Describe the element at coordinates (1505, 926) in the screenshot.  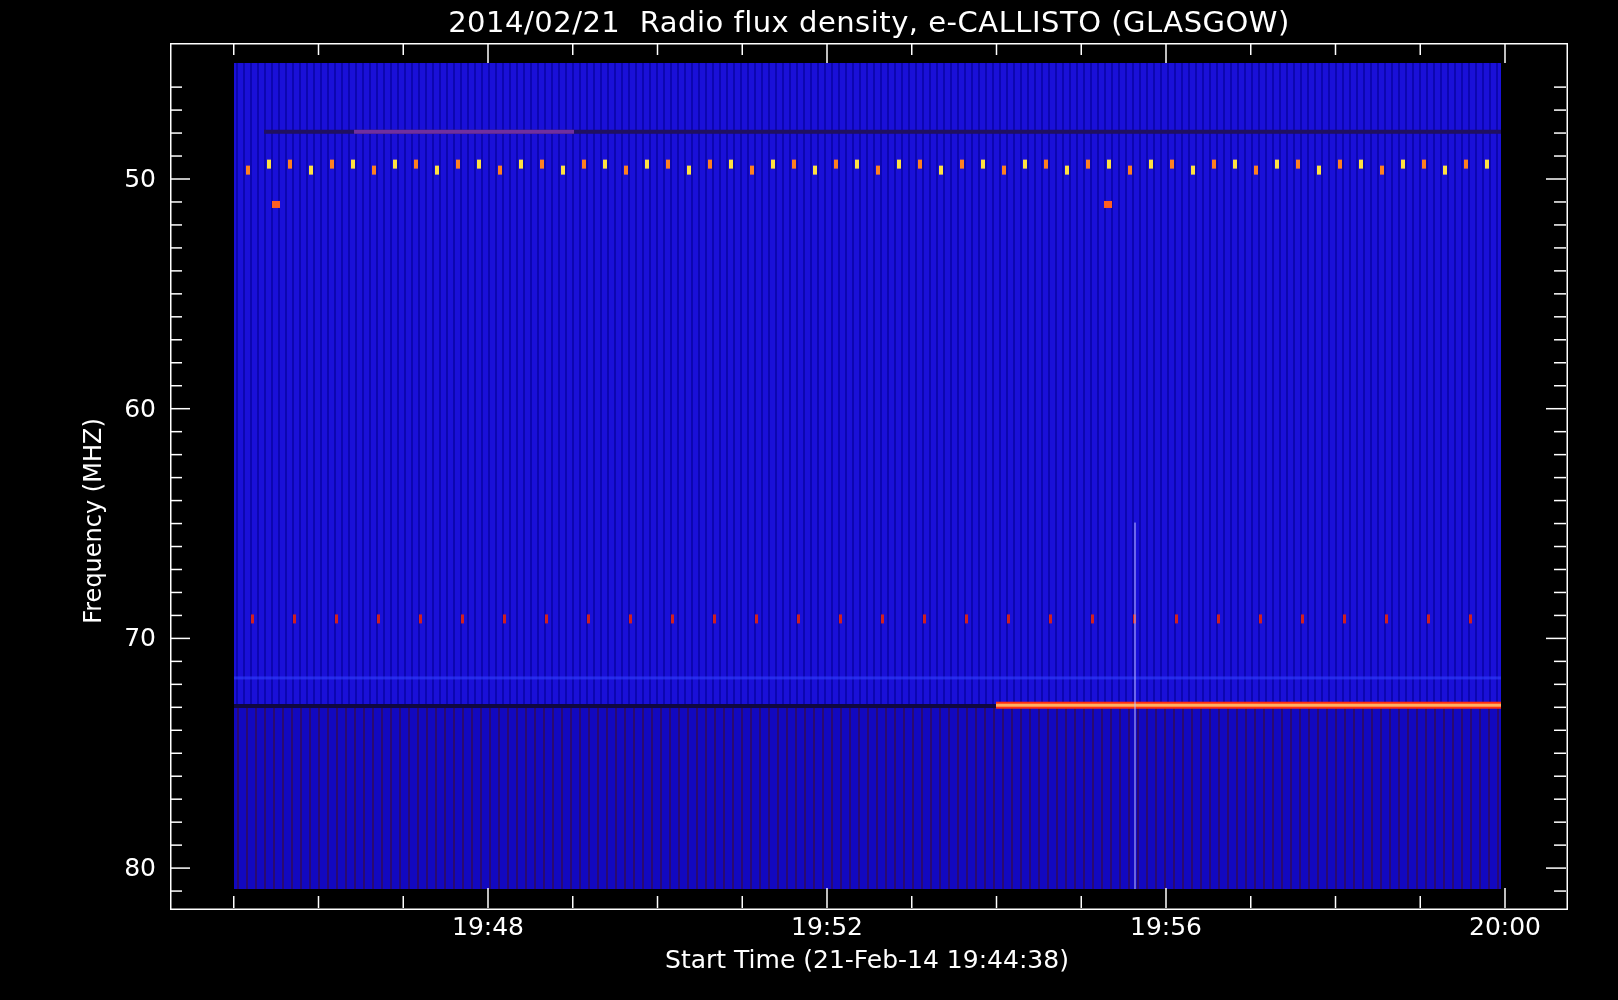
I see `x-tick-label: 20:00` at that location.